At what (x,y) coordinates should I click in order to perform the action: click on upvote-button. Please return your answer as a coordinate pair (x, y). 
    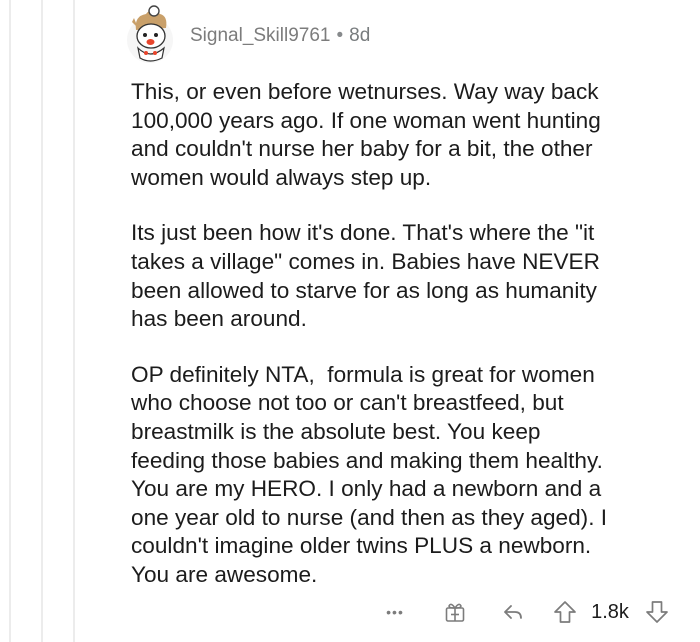
    Looking at the image, I should click on (565, 612).